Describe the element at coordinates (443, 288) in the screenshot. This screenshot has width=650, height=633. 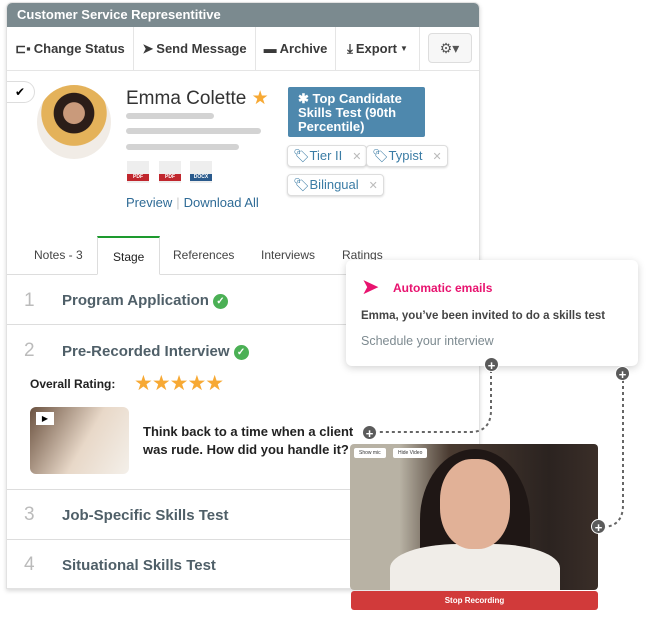
I see `card-title: Automatic emails` at that location.